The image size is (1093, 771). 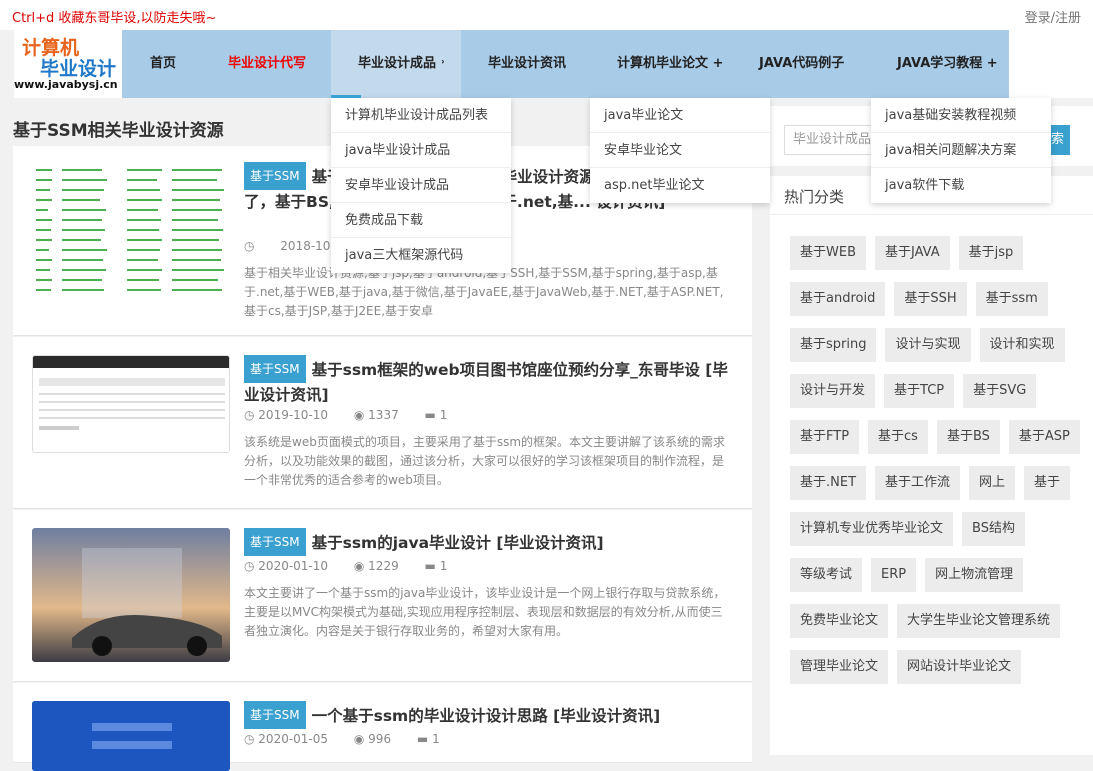 What do you see at coordinates (839, 621) in the screenshot?
I see `category-tag: 免费毕业论文` at bounding box center [839, 621].